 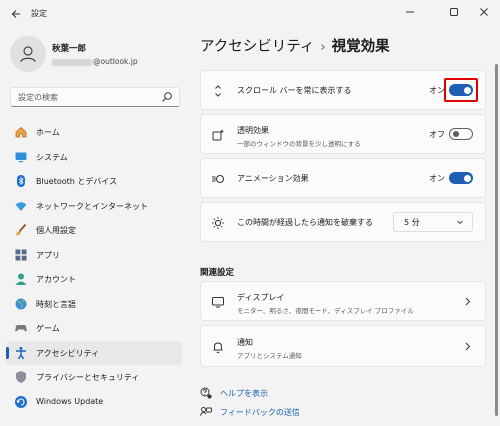 I want to click on help-icon, so click(x=206, y=393).